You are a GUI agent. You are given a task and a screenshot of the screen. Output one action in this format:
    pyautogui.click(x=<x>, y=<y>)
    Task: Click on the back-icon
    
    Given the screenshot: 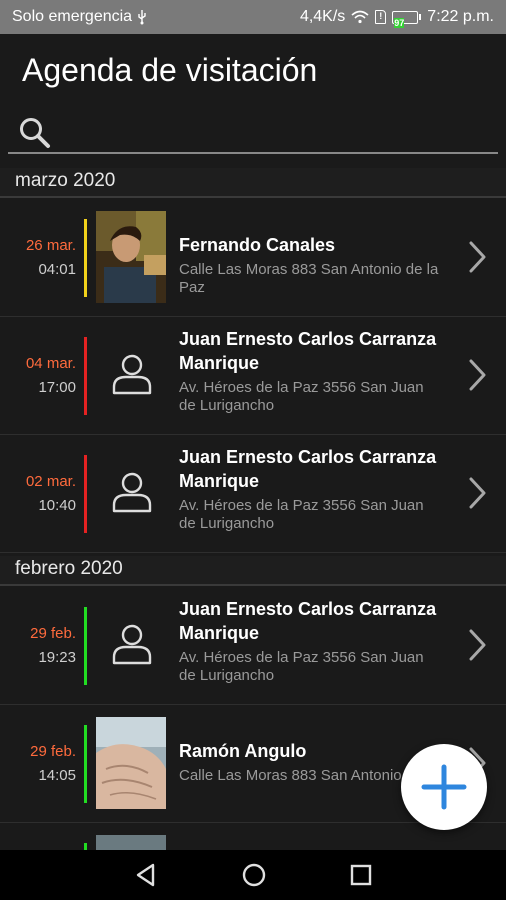 What is the action you would take?
    pyautogui.click(x=146, y=875)
    